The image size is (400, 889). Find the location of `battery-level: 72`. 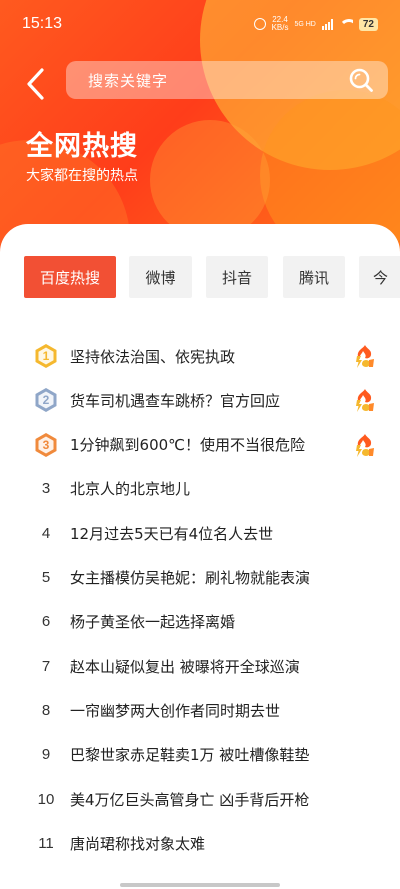

battery-level: 72 is located at coordinates (368, 24).